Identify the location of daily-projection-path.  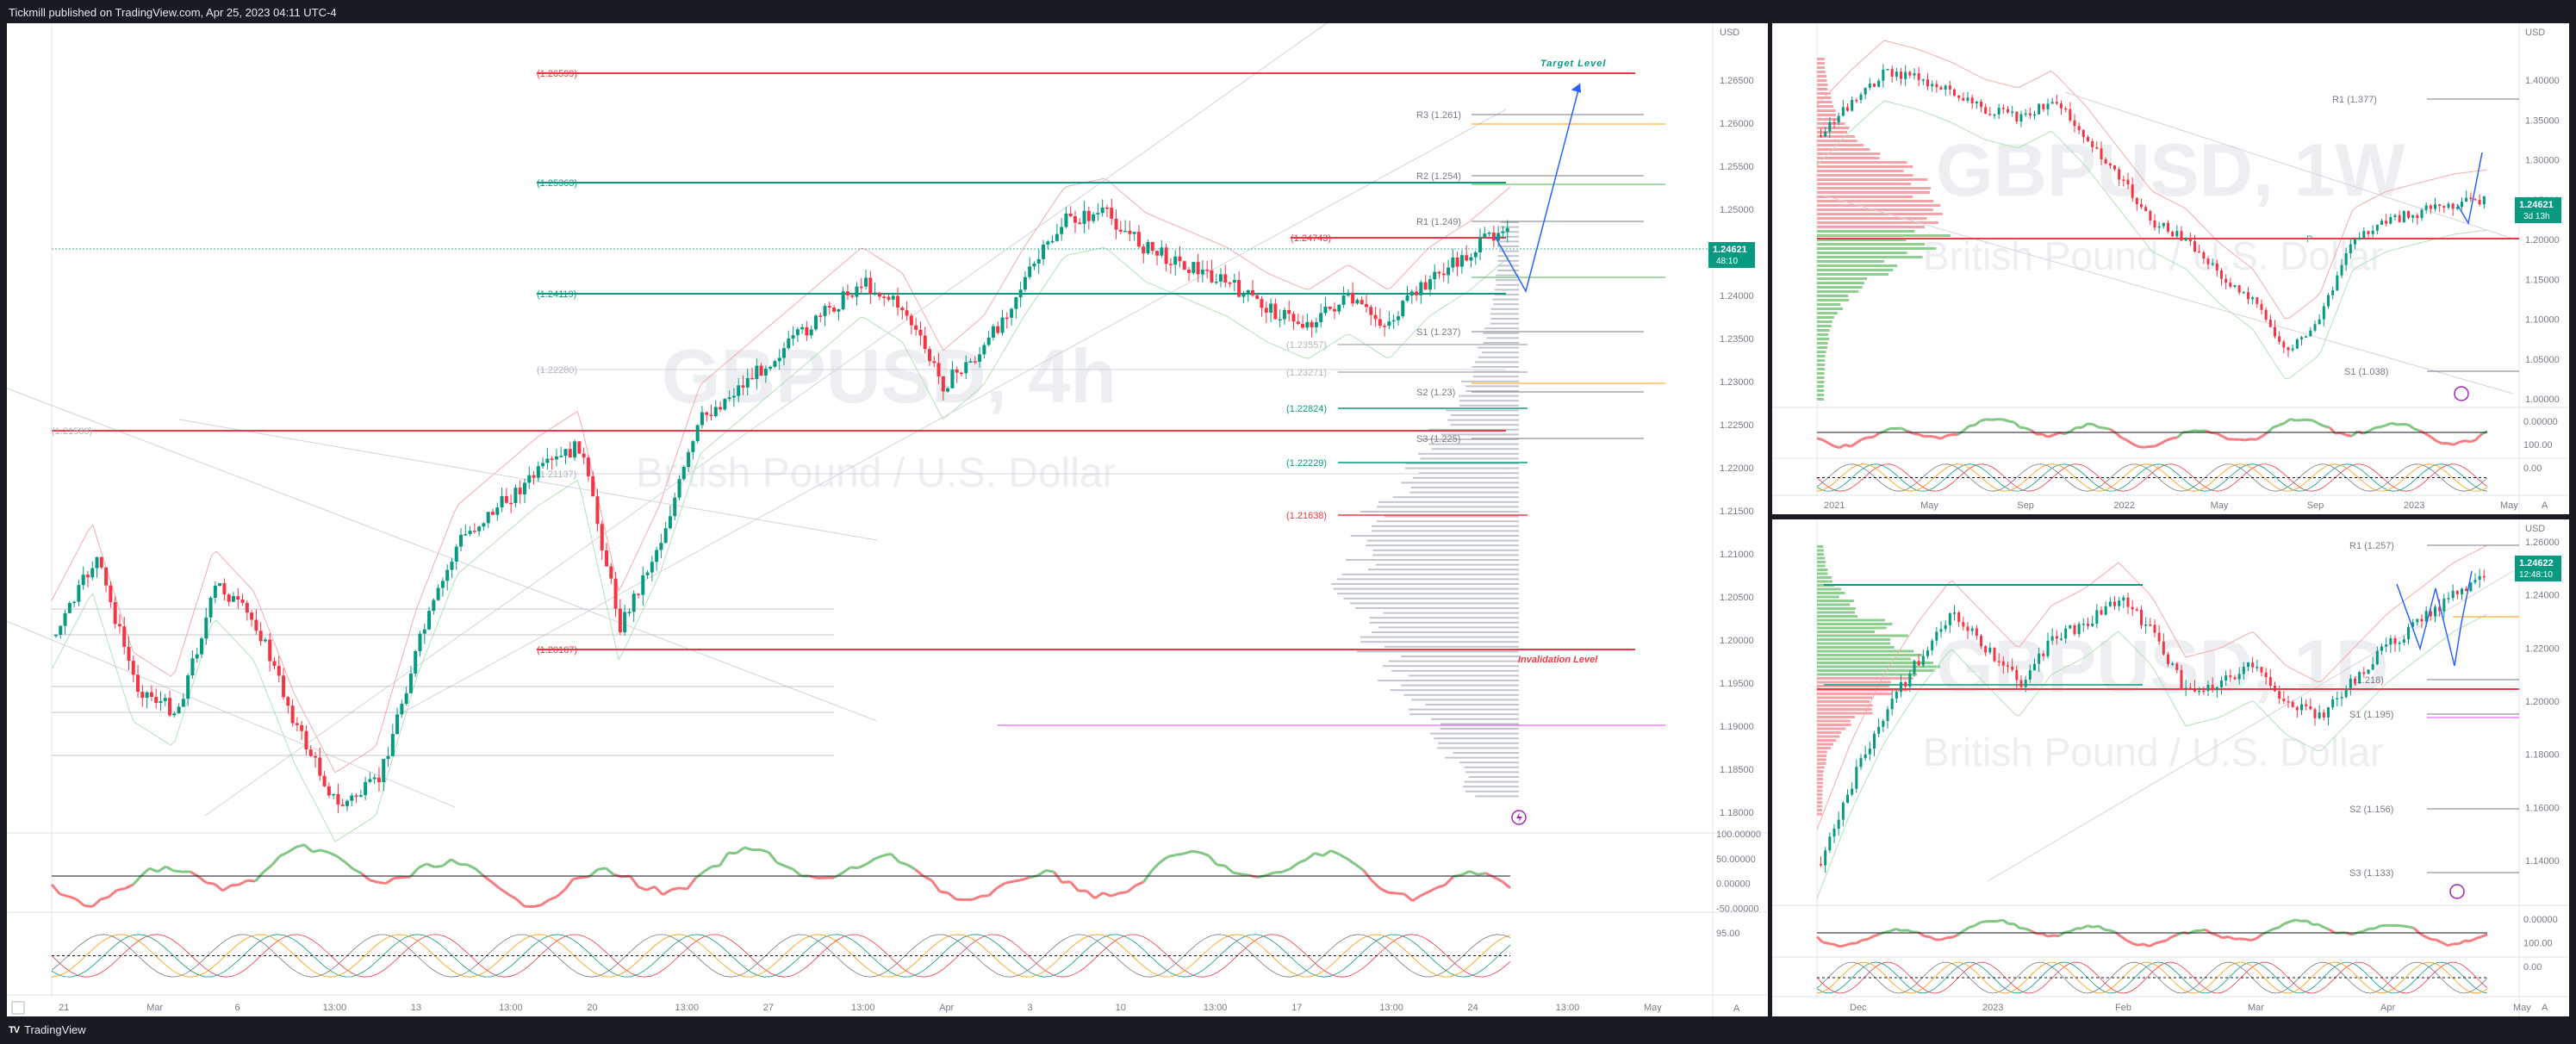
(2435, 618).